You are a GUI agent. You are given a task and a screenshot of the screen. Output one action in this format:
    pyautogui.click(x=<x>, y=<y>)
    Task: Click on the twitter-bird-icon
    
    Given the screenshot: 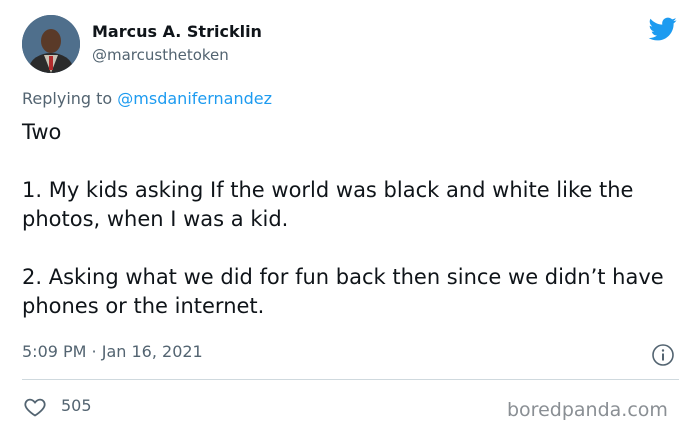 What is the action you would take?
    pyautogui.click(x=663, y=29)
    